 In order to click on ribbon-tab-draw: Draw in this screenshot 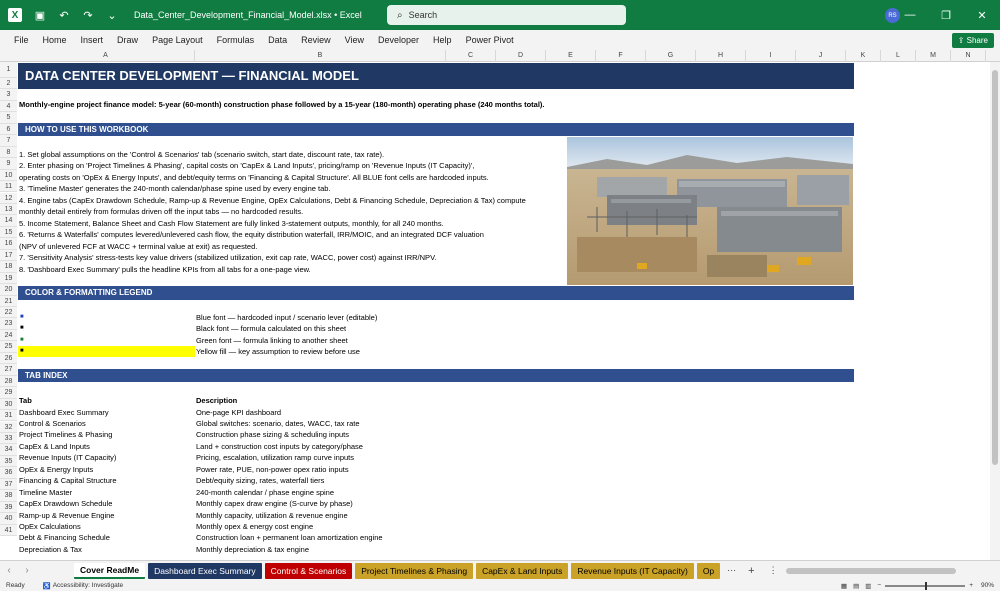, I will do `click(127, 40)`.